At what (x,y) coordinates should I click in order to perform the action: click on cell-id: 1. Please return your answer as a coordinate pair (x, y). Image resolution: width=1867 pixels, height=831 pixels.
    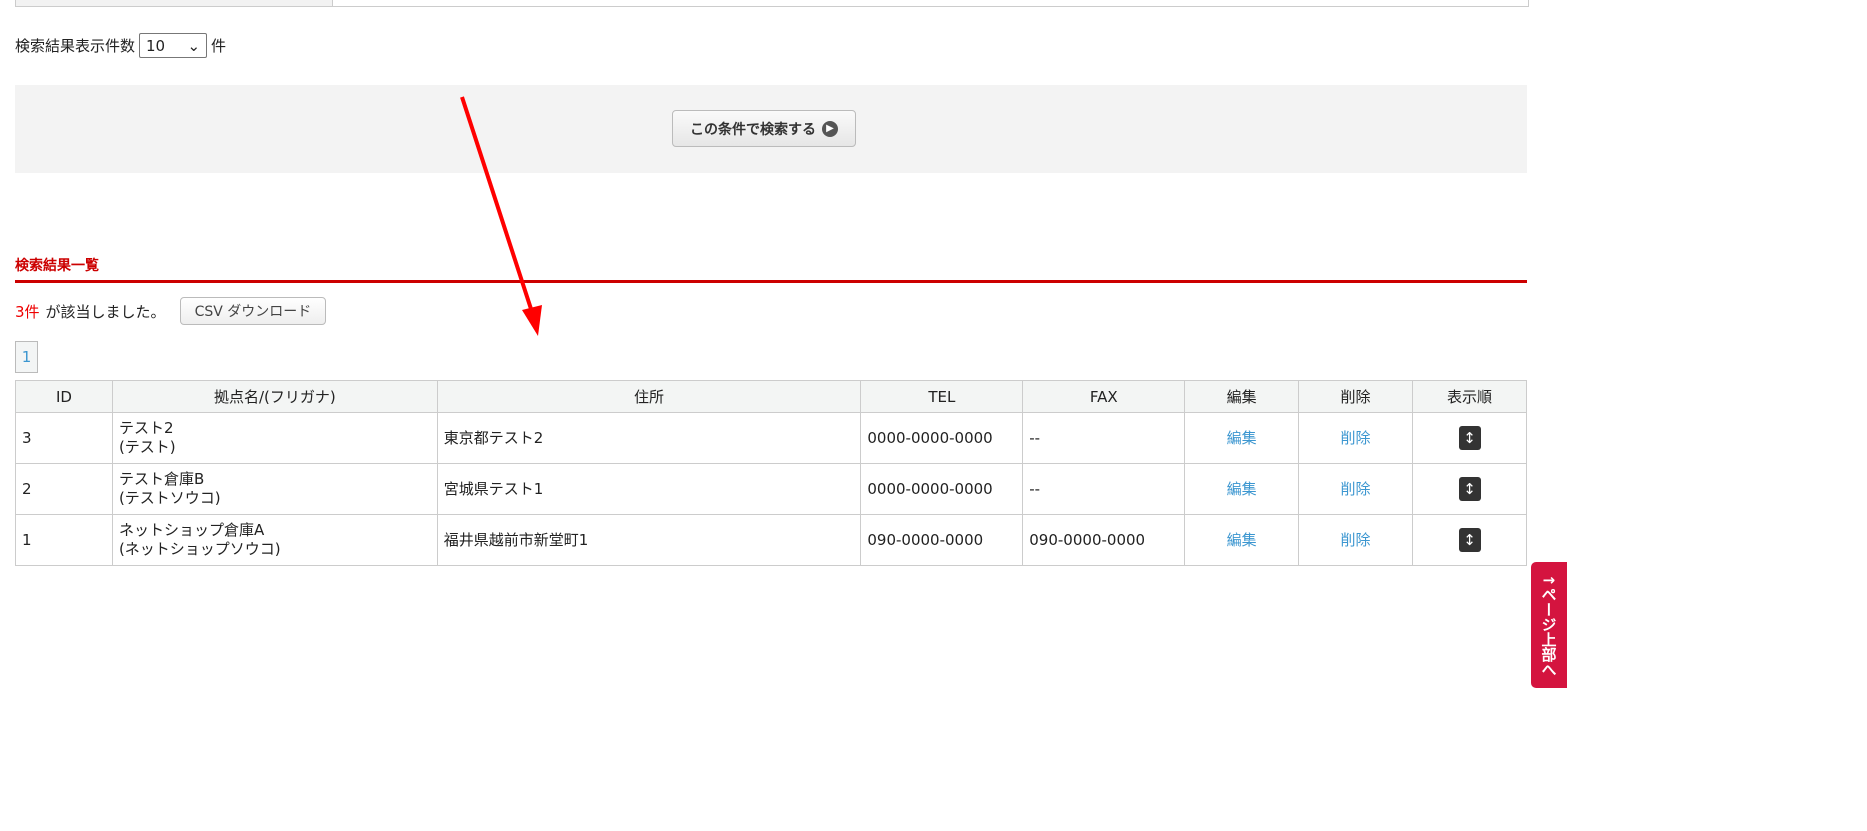
    Looking at the image, I should click on (64, 540).